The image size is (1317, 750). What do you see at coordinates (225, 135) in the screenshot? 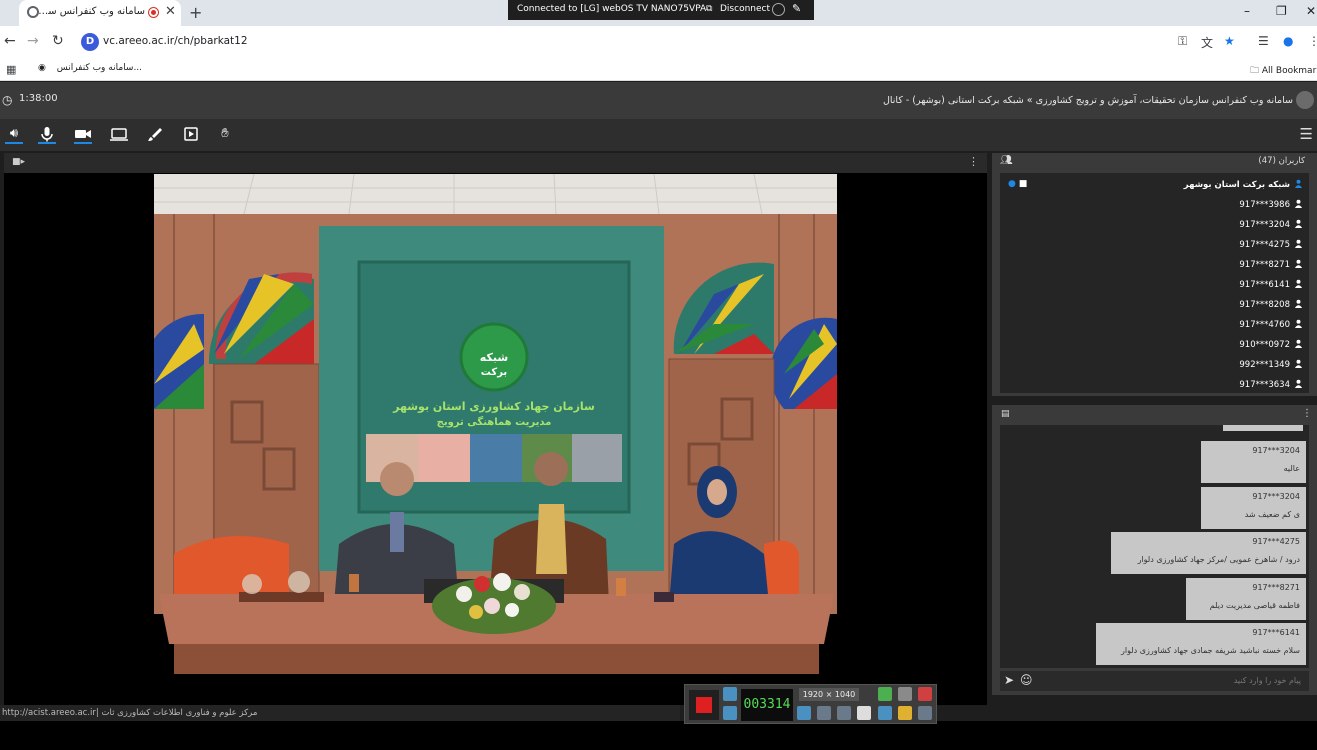
I see `raise-hand-icon: ✋︎` at bounding box center [225, 135].